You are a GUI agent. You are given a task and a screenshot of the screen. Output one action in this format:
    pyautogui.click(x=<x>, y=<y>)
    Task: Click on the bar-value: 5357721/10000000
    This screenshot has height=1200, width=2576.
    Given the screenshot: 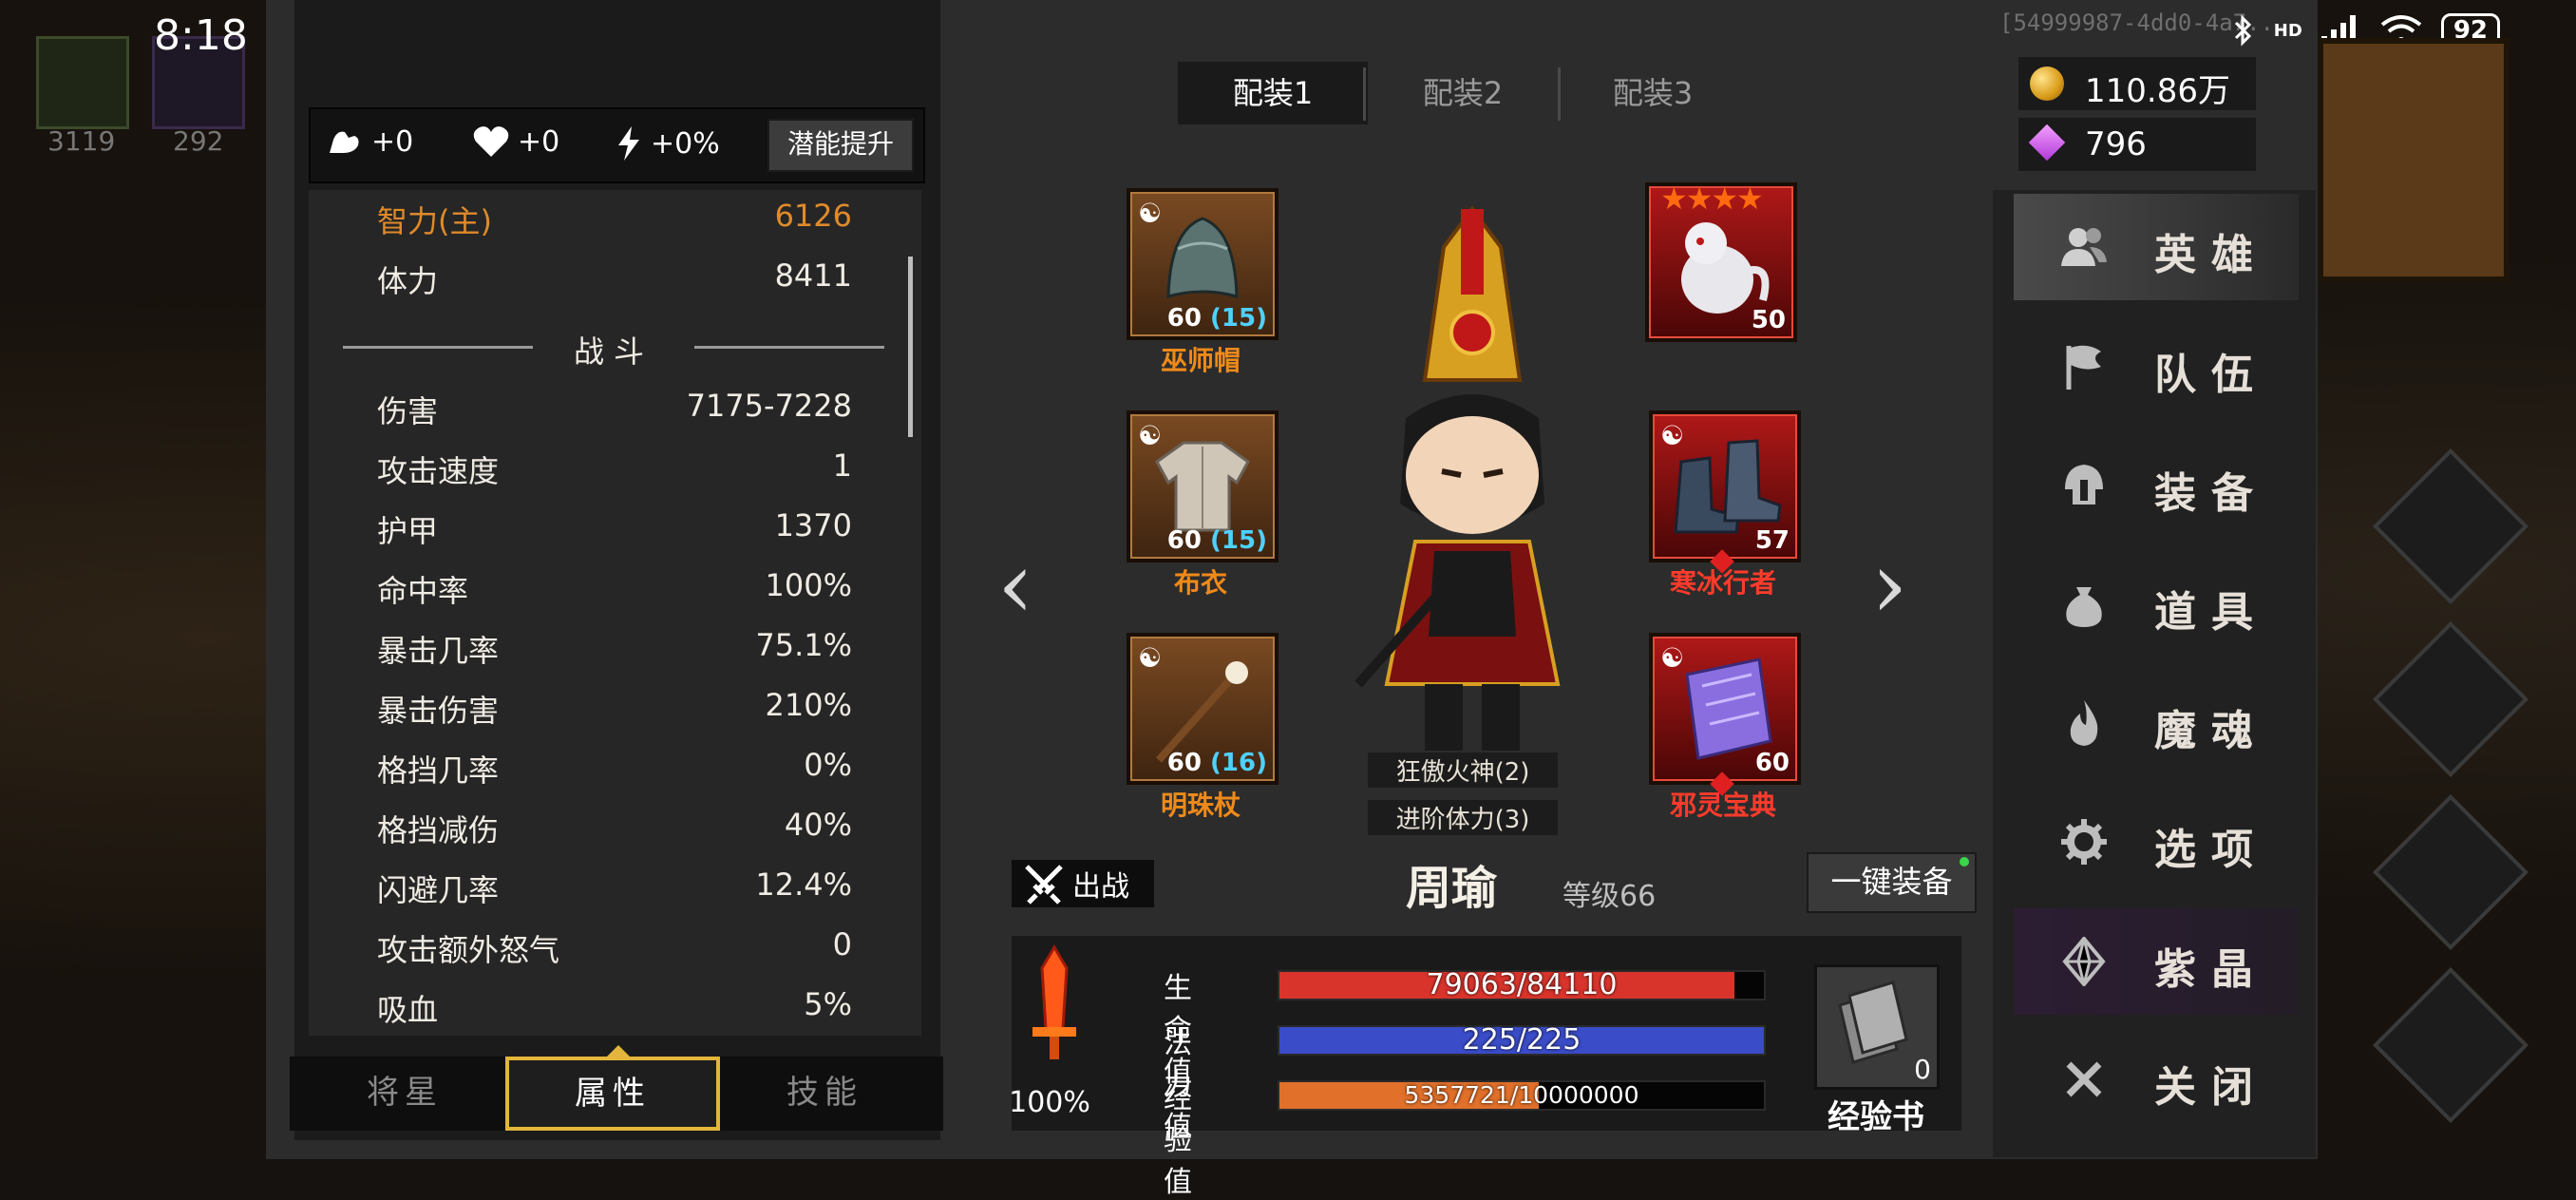 What is the action you would take?
    pyautogui.click(x=1521, y=1095)
    